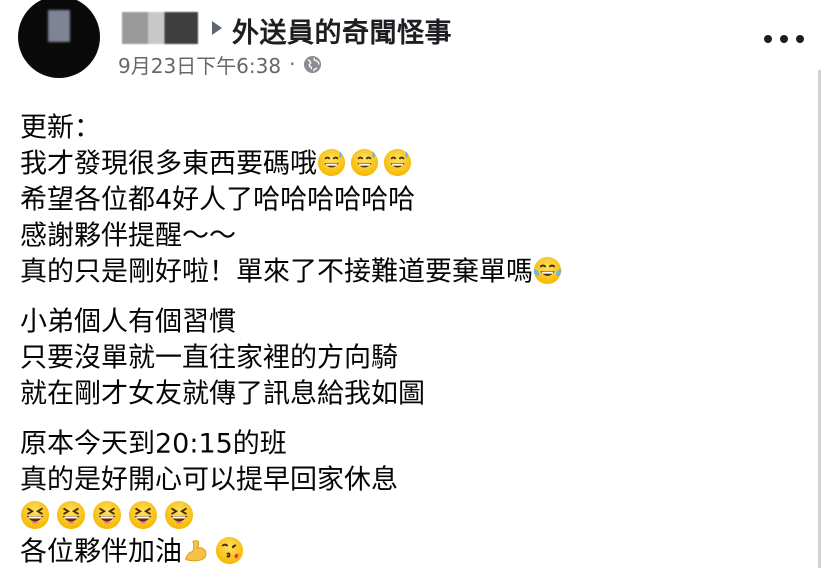 This screenshot has height=571, width=828. I want to click on avatar, so click(59, 39).